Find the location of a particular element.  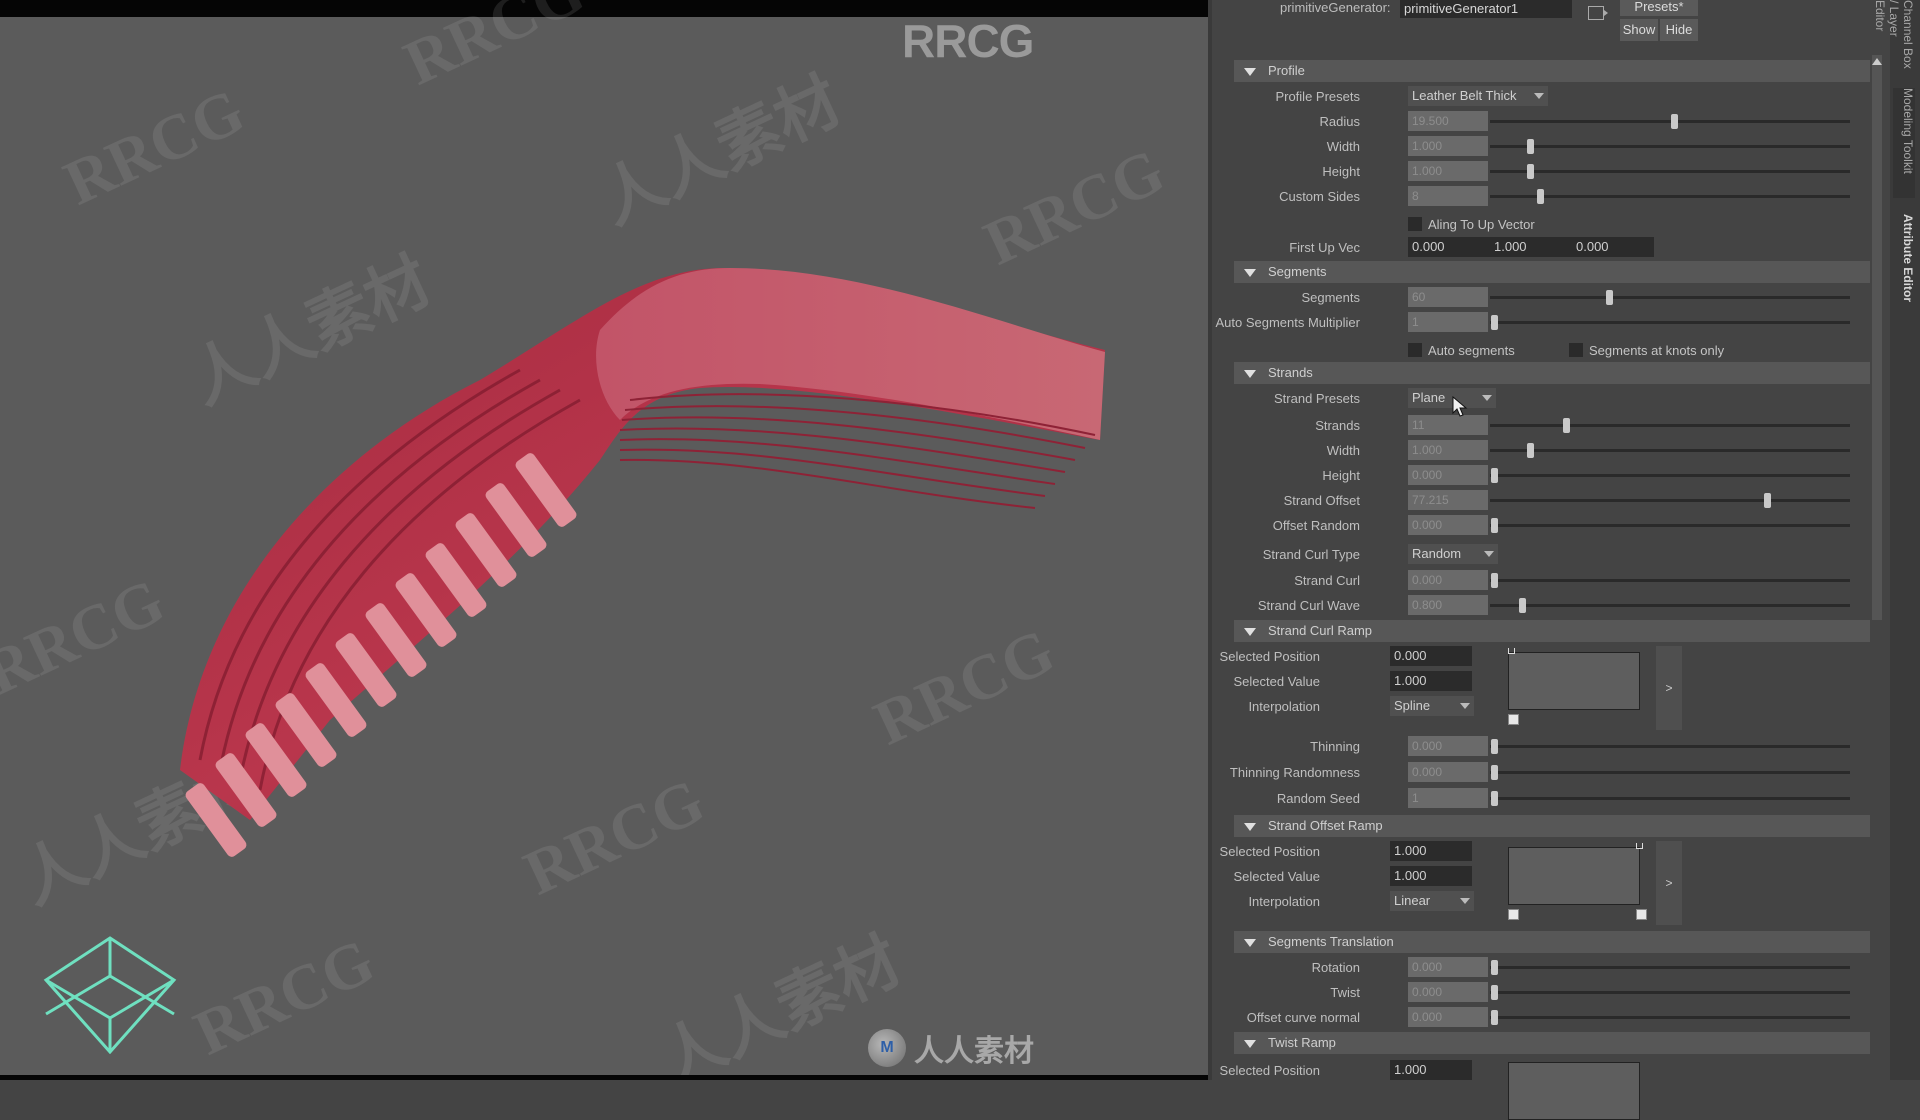

tab-attribute-editor: Attribute Editor is located at coordinates (1904, 269).